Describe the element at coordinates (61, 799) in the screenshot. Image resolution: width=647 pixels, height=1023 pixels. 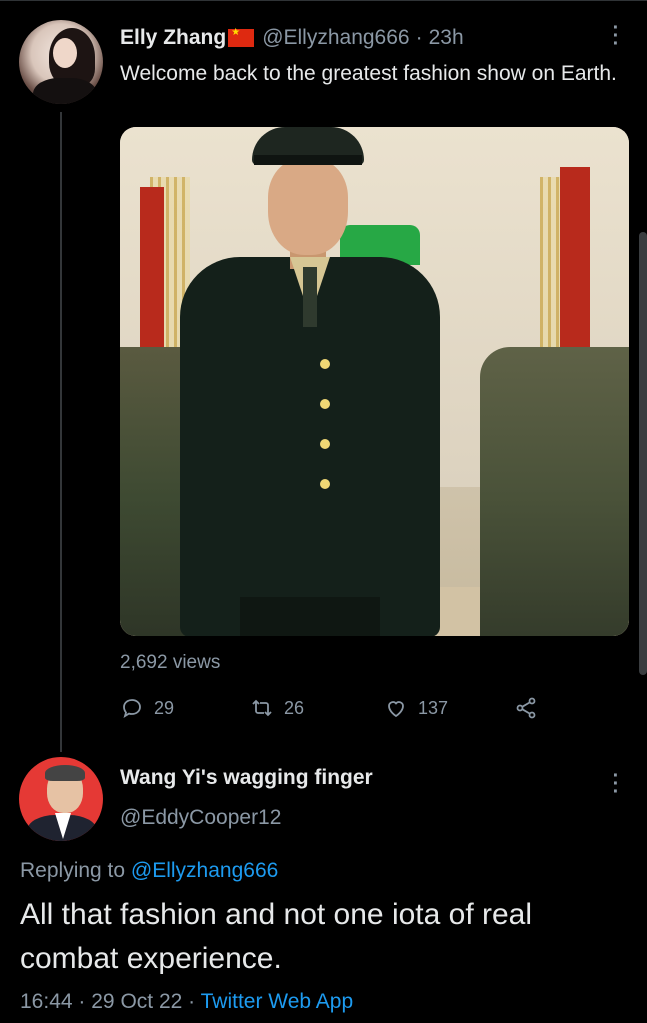
I see `reply-avatar` at that location.